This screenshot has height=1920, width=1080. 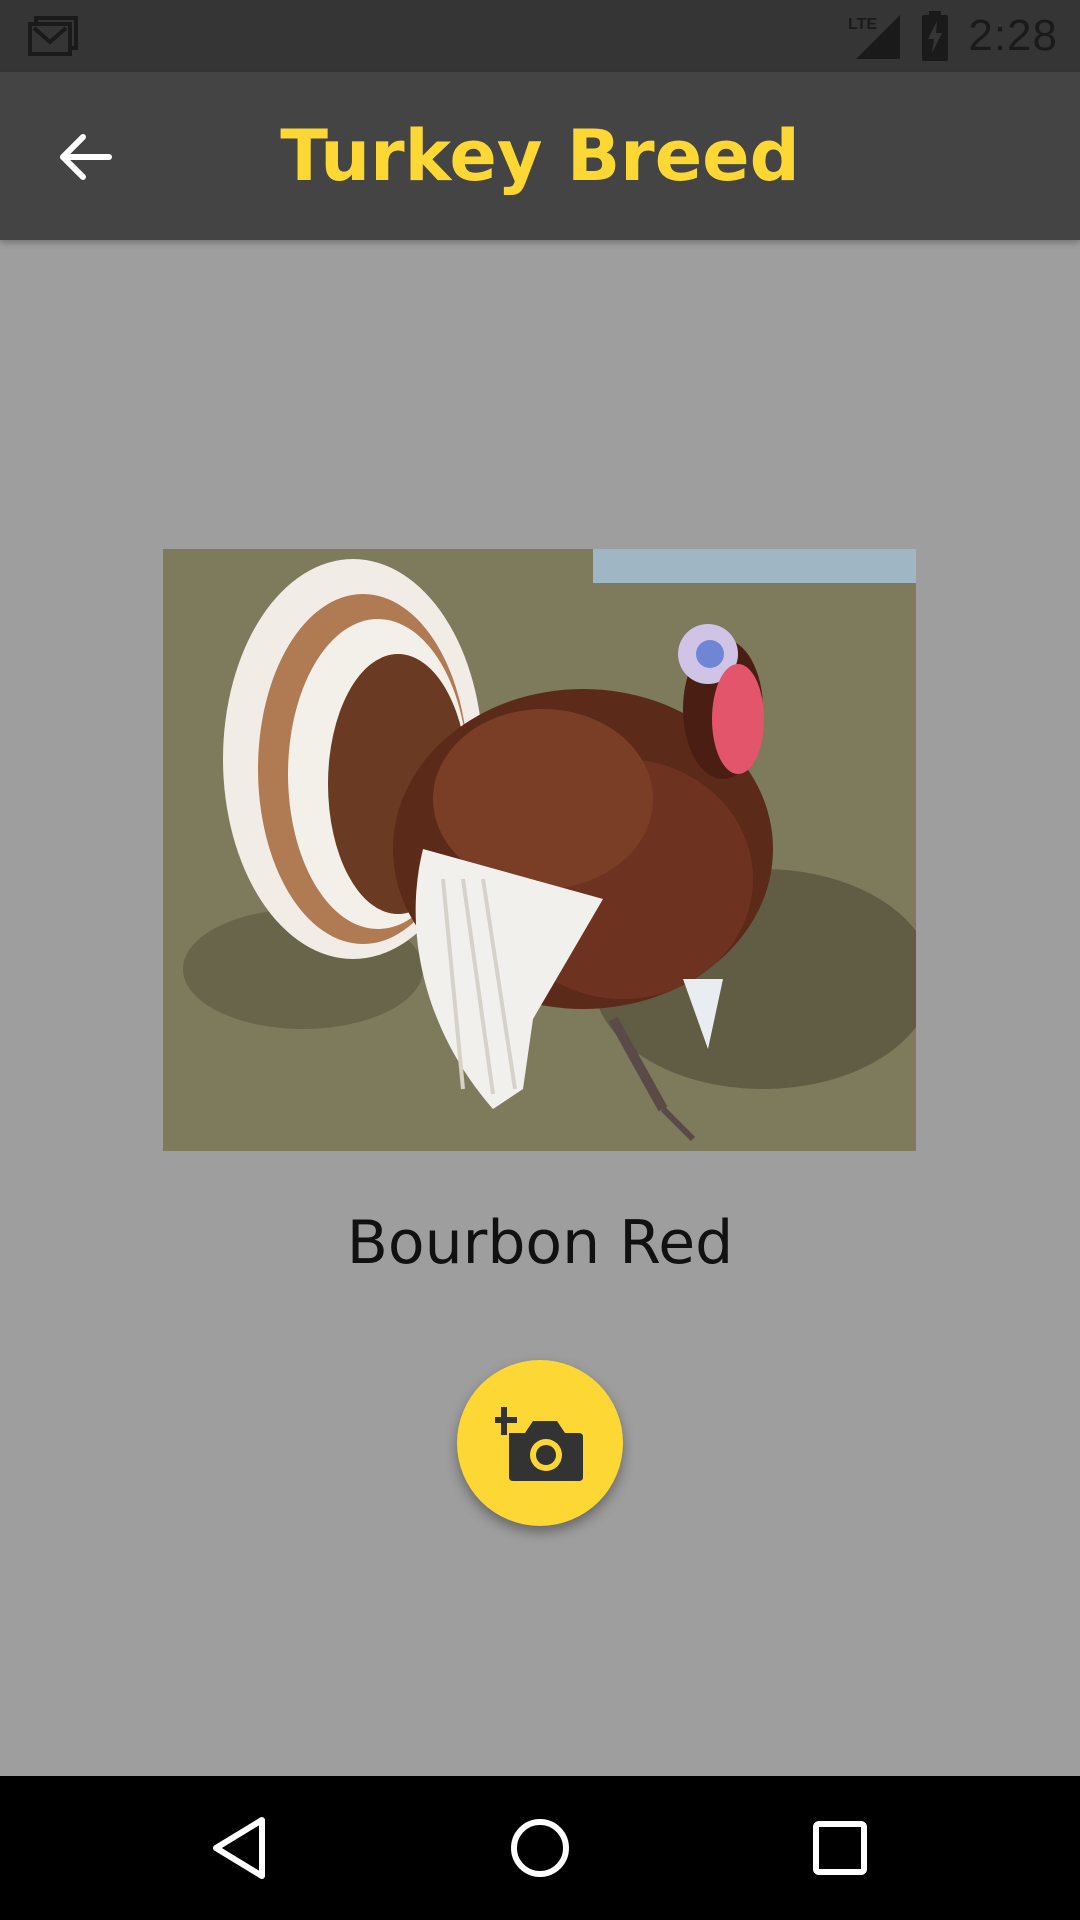 I want to click on home-circle-icon, so click(x=540, y=1848).